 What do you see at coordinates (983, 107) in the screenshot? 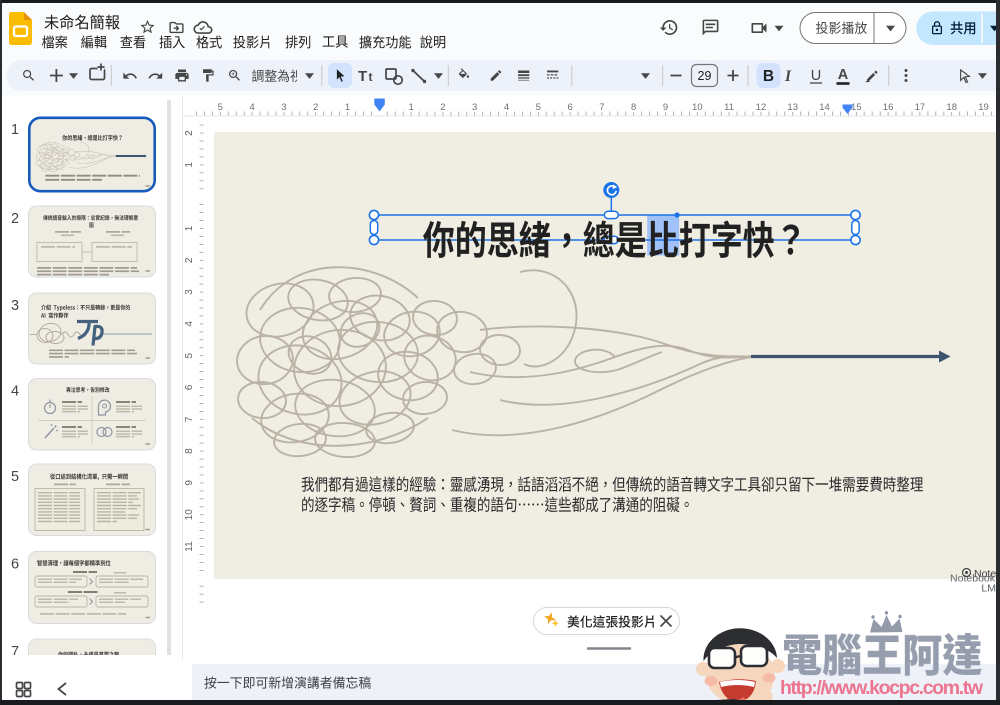
I see `svg-text: 19` at bounding box center [983, 107].